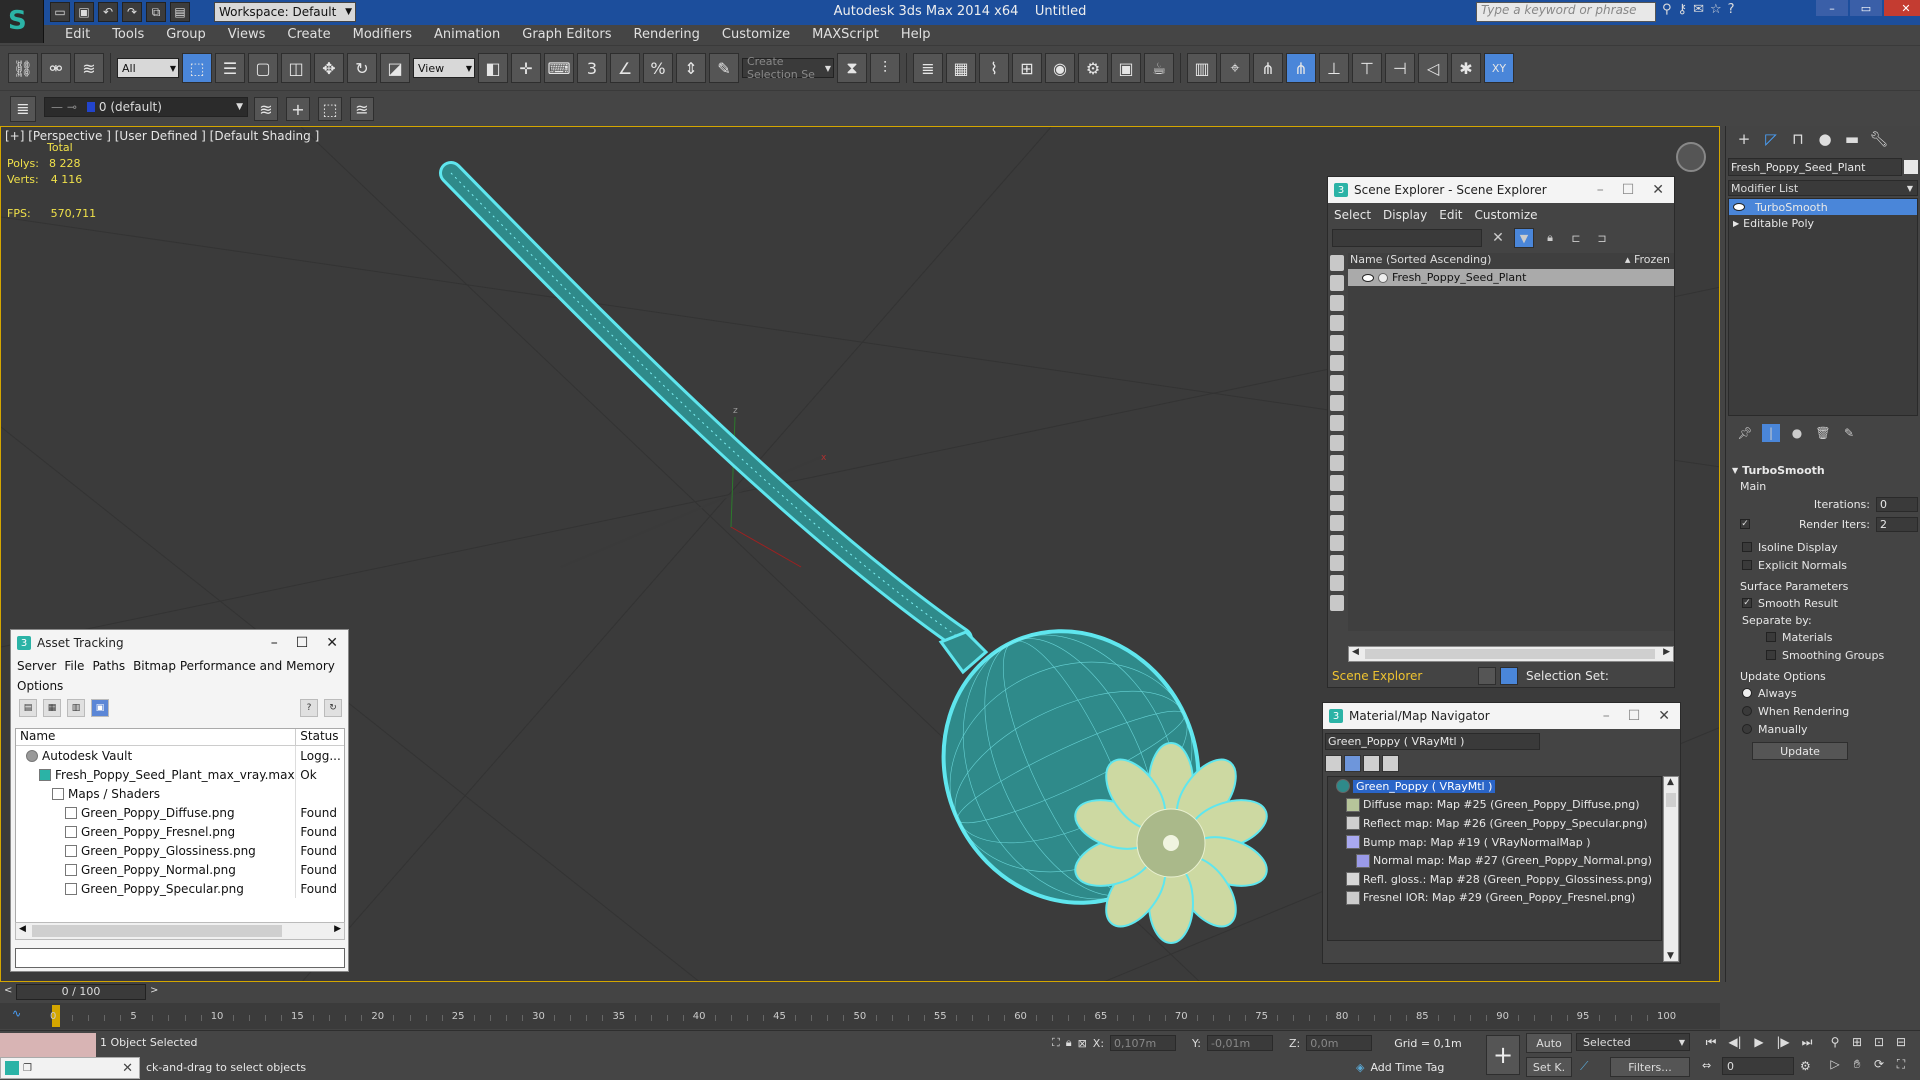 Image resolution: width=1920 pixels, height=1080 pixels. What do you see at coordinates (1744, 139) in the screenshot?
I see `create-tab-icon: +` at bounding box center [1744, 139].